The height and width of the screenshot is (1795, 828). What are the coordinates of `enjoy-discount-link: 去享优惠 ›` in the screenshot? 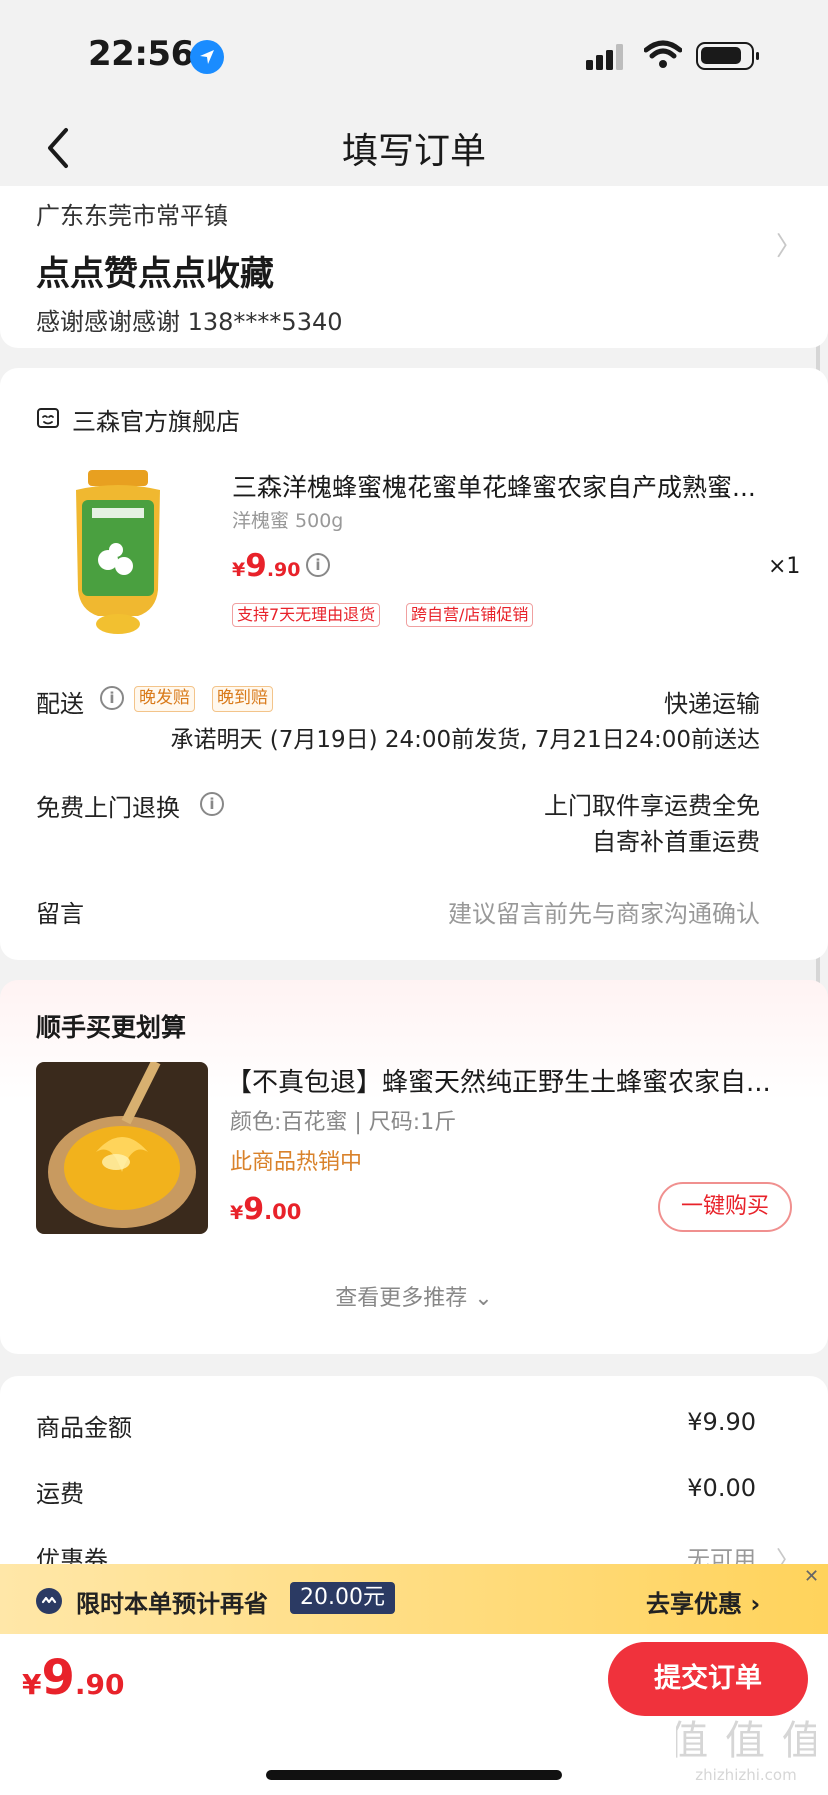 It's located at (703, 1601).